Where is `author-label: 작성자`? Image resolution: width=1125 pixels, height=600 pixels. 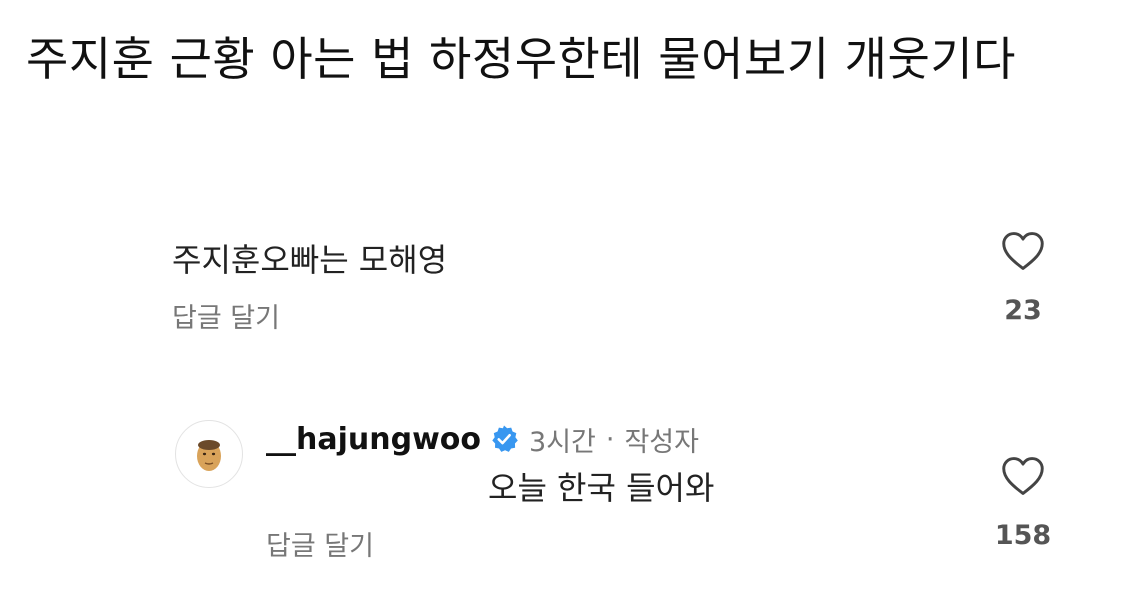
author-label: 작성자 is located at coordinates (661, 442).